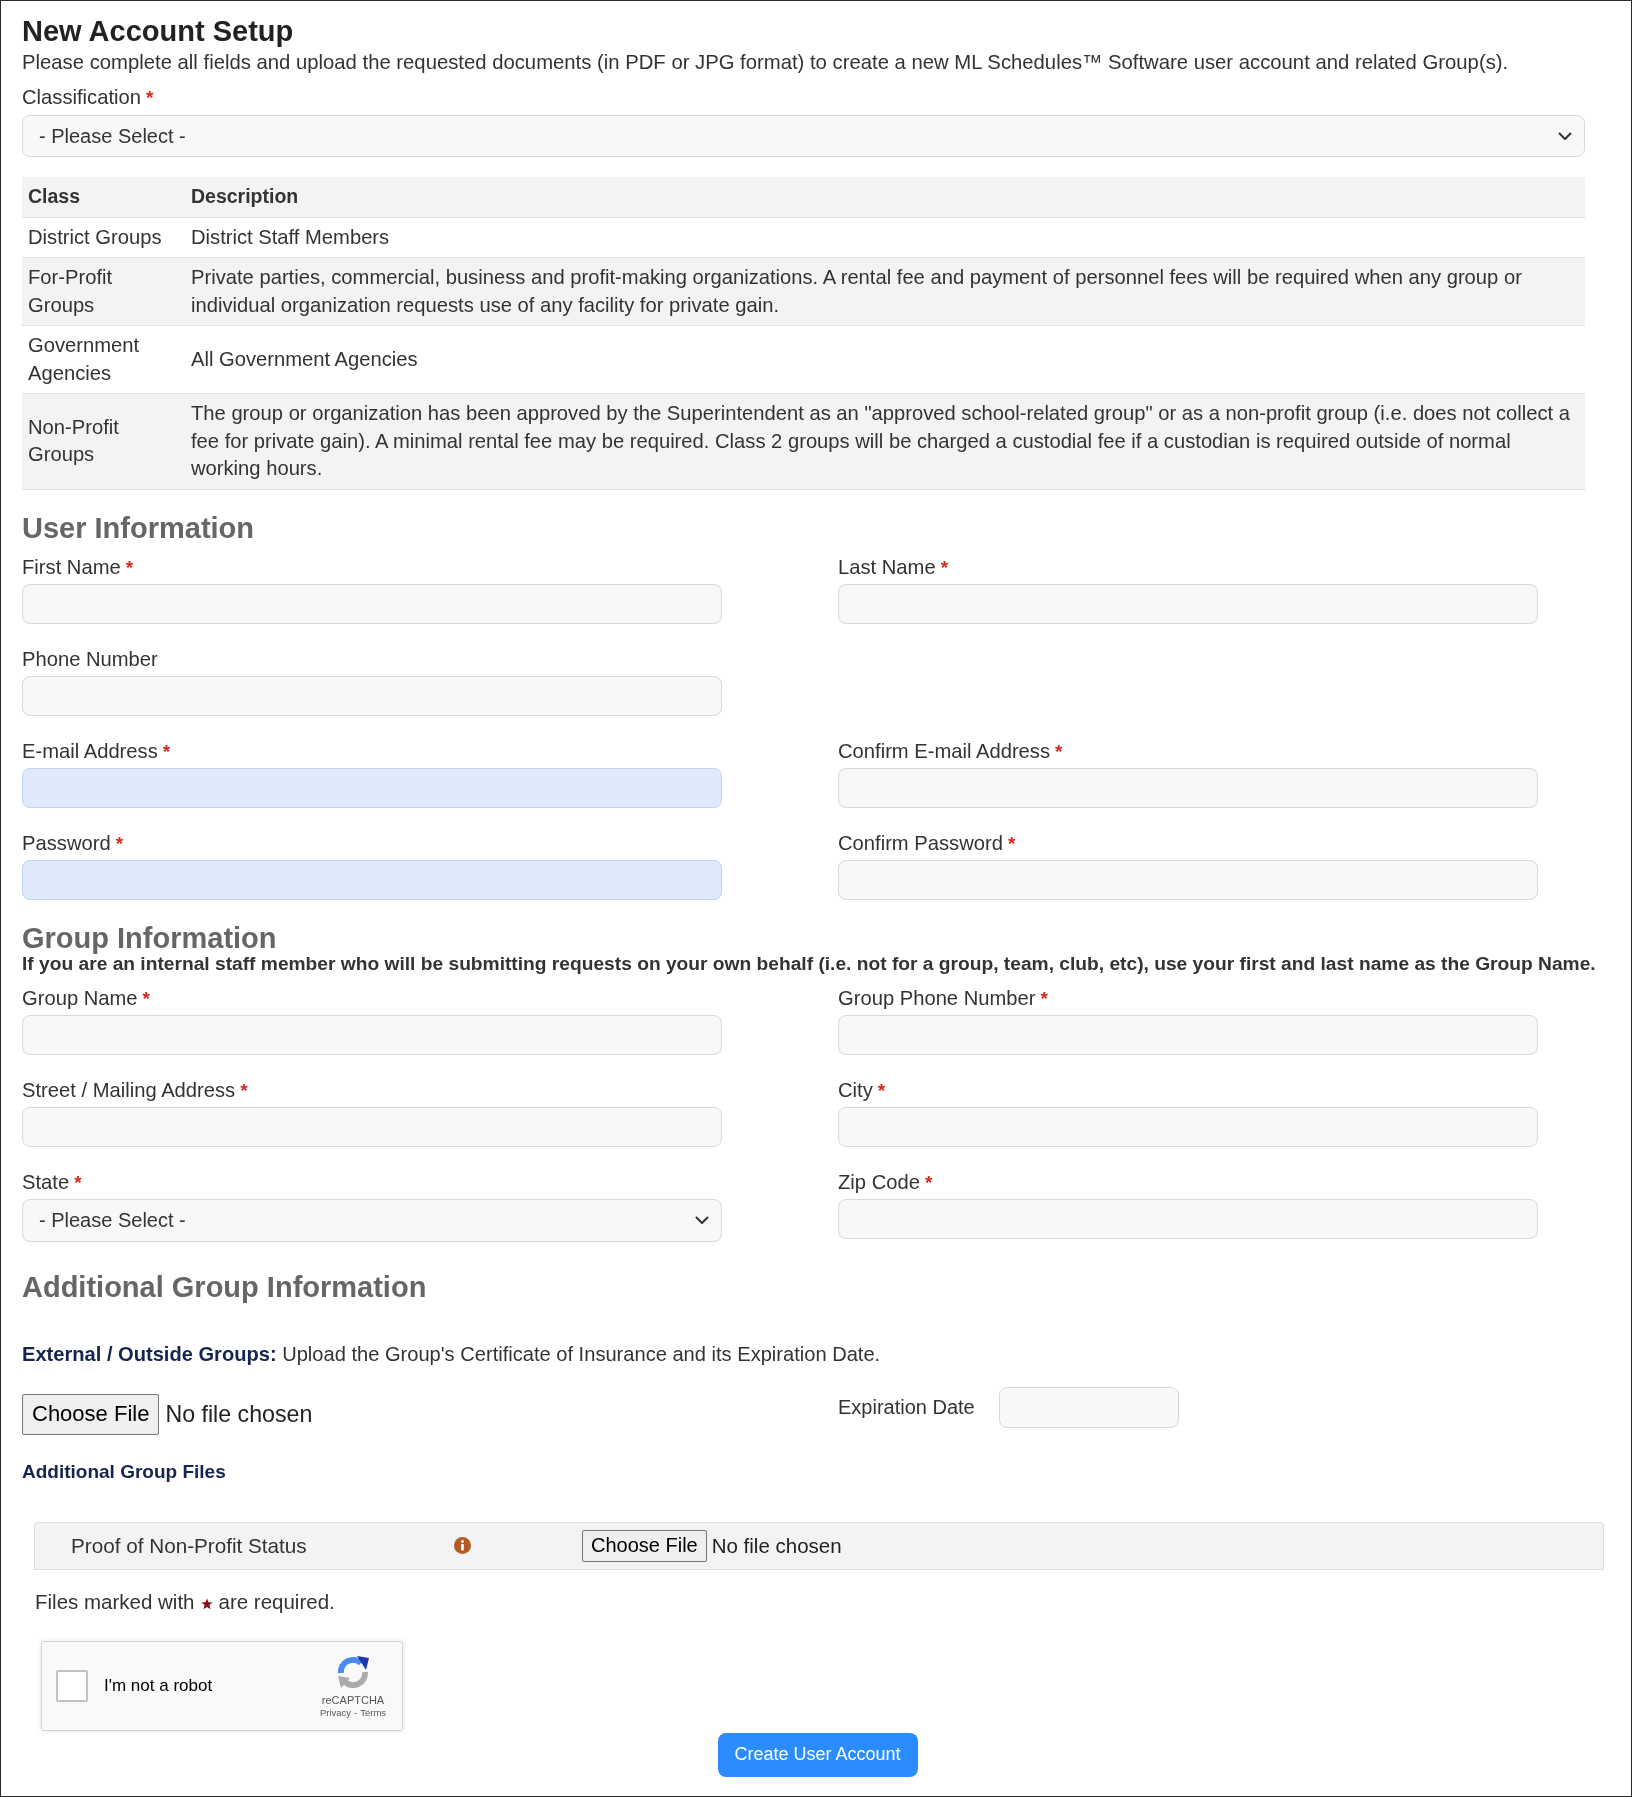 This screenshot has width=1632, height=1797. What do you see at coordinates (920, 842) in the screenshot?
I see `field-label: Confirm Password` at bounding box center [920, 842].